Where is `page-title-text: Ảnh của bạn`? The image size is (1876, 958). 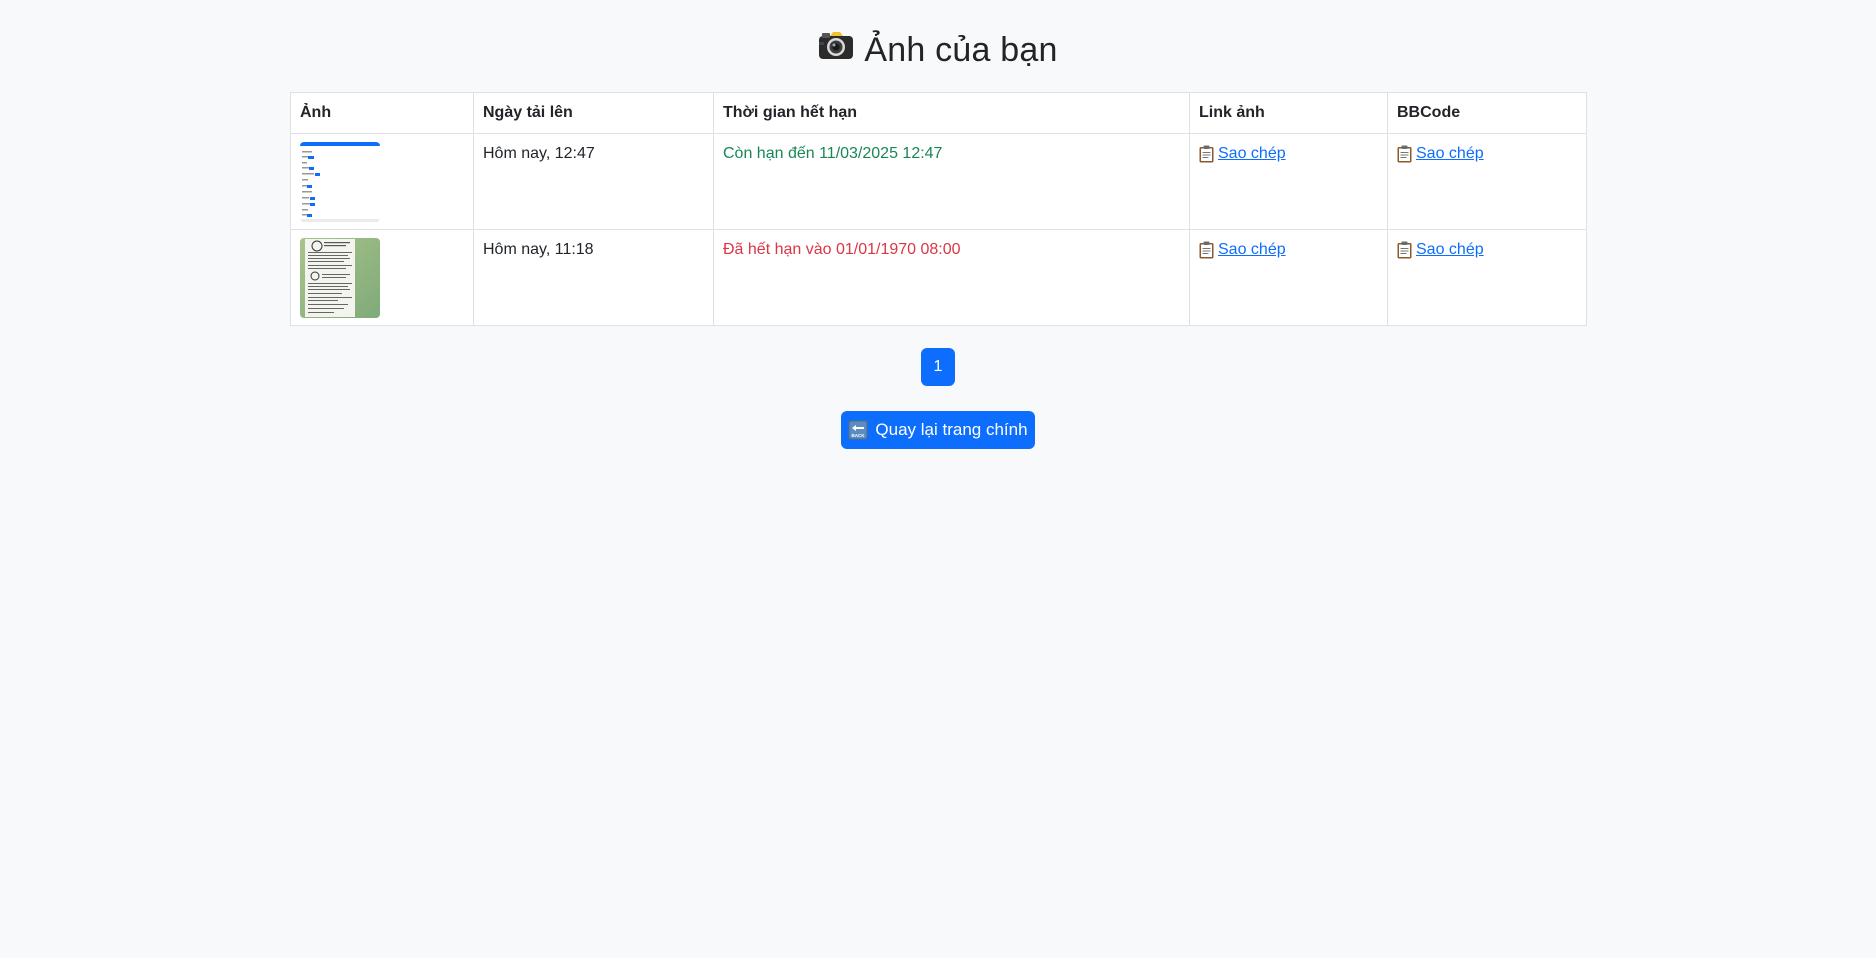
page-title-text: Ảnh của bạn is located at coordinates (961, 50).